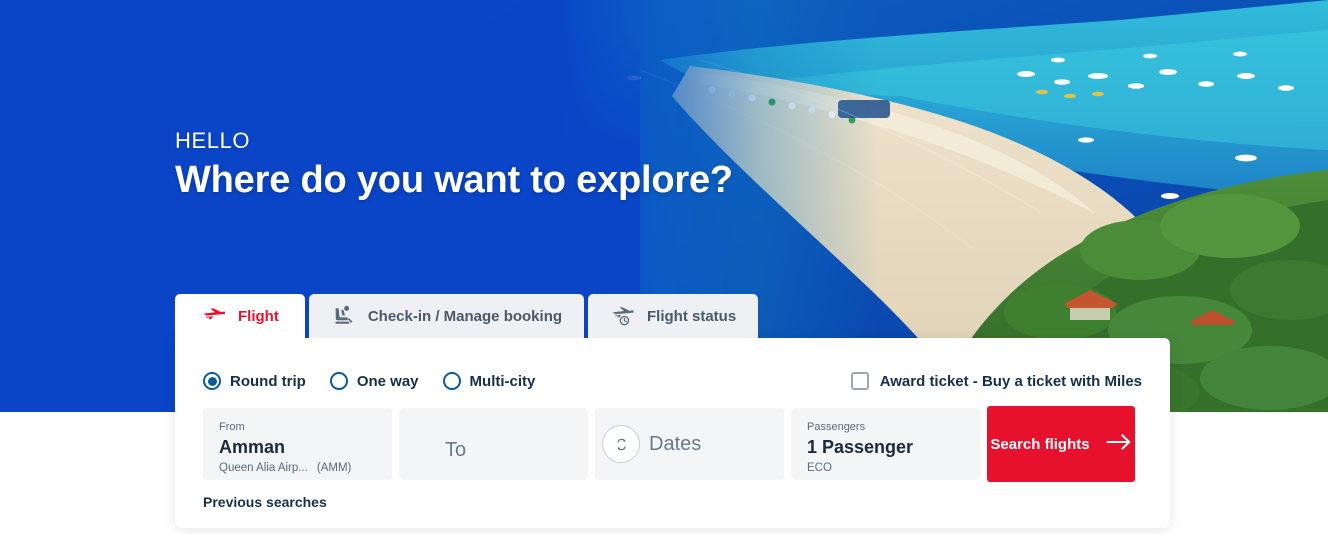 The image size is (1328, 534). Describe the element at coordinates (1119, 444) in the screenshot. I see `arrow-right-icon` at that location.